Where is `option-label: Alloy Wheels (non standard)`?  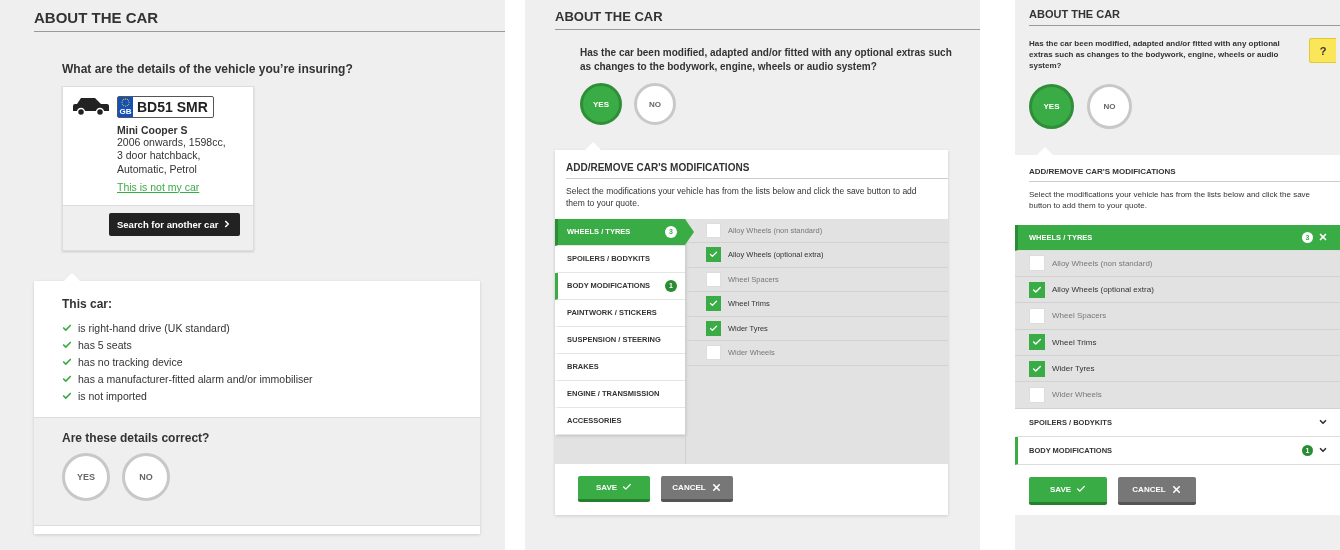
option-label: Alloy Wheels (non standard) is located at coordinates (1102, 263).